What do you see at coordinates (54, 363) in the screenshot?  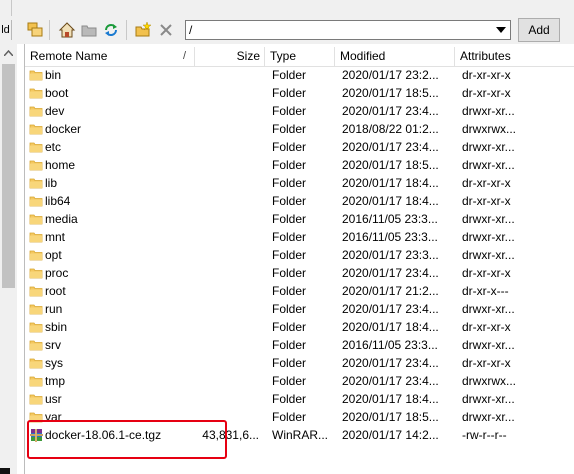 I see `file-name: sys` at bounding box center [54, 363].